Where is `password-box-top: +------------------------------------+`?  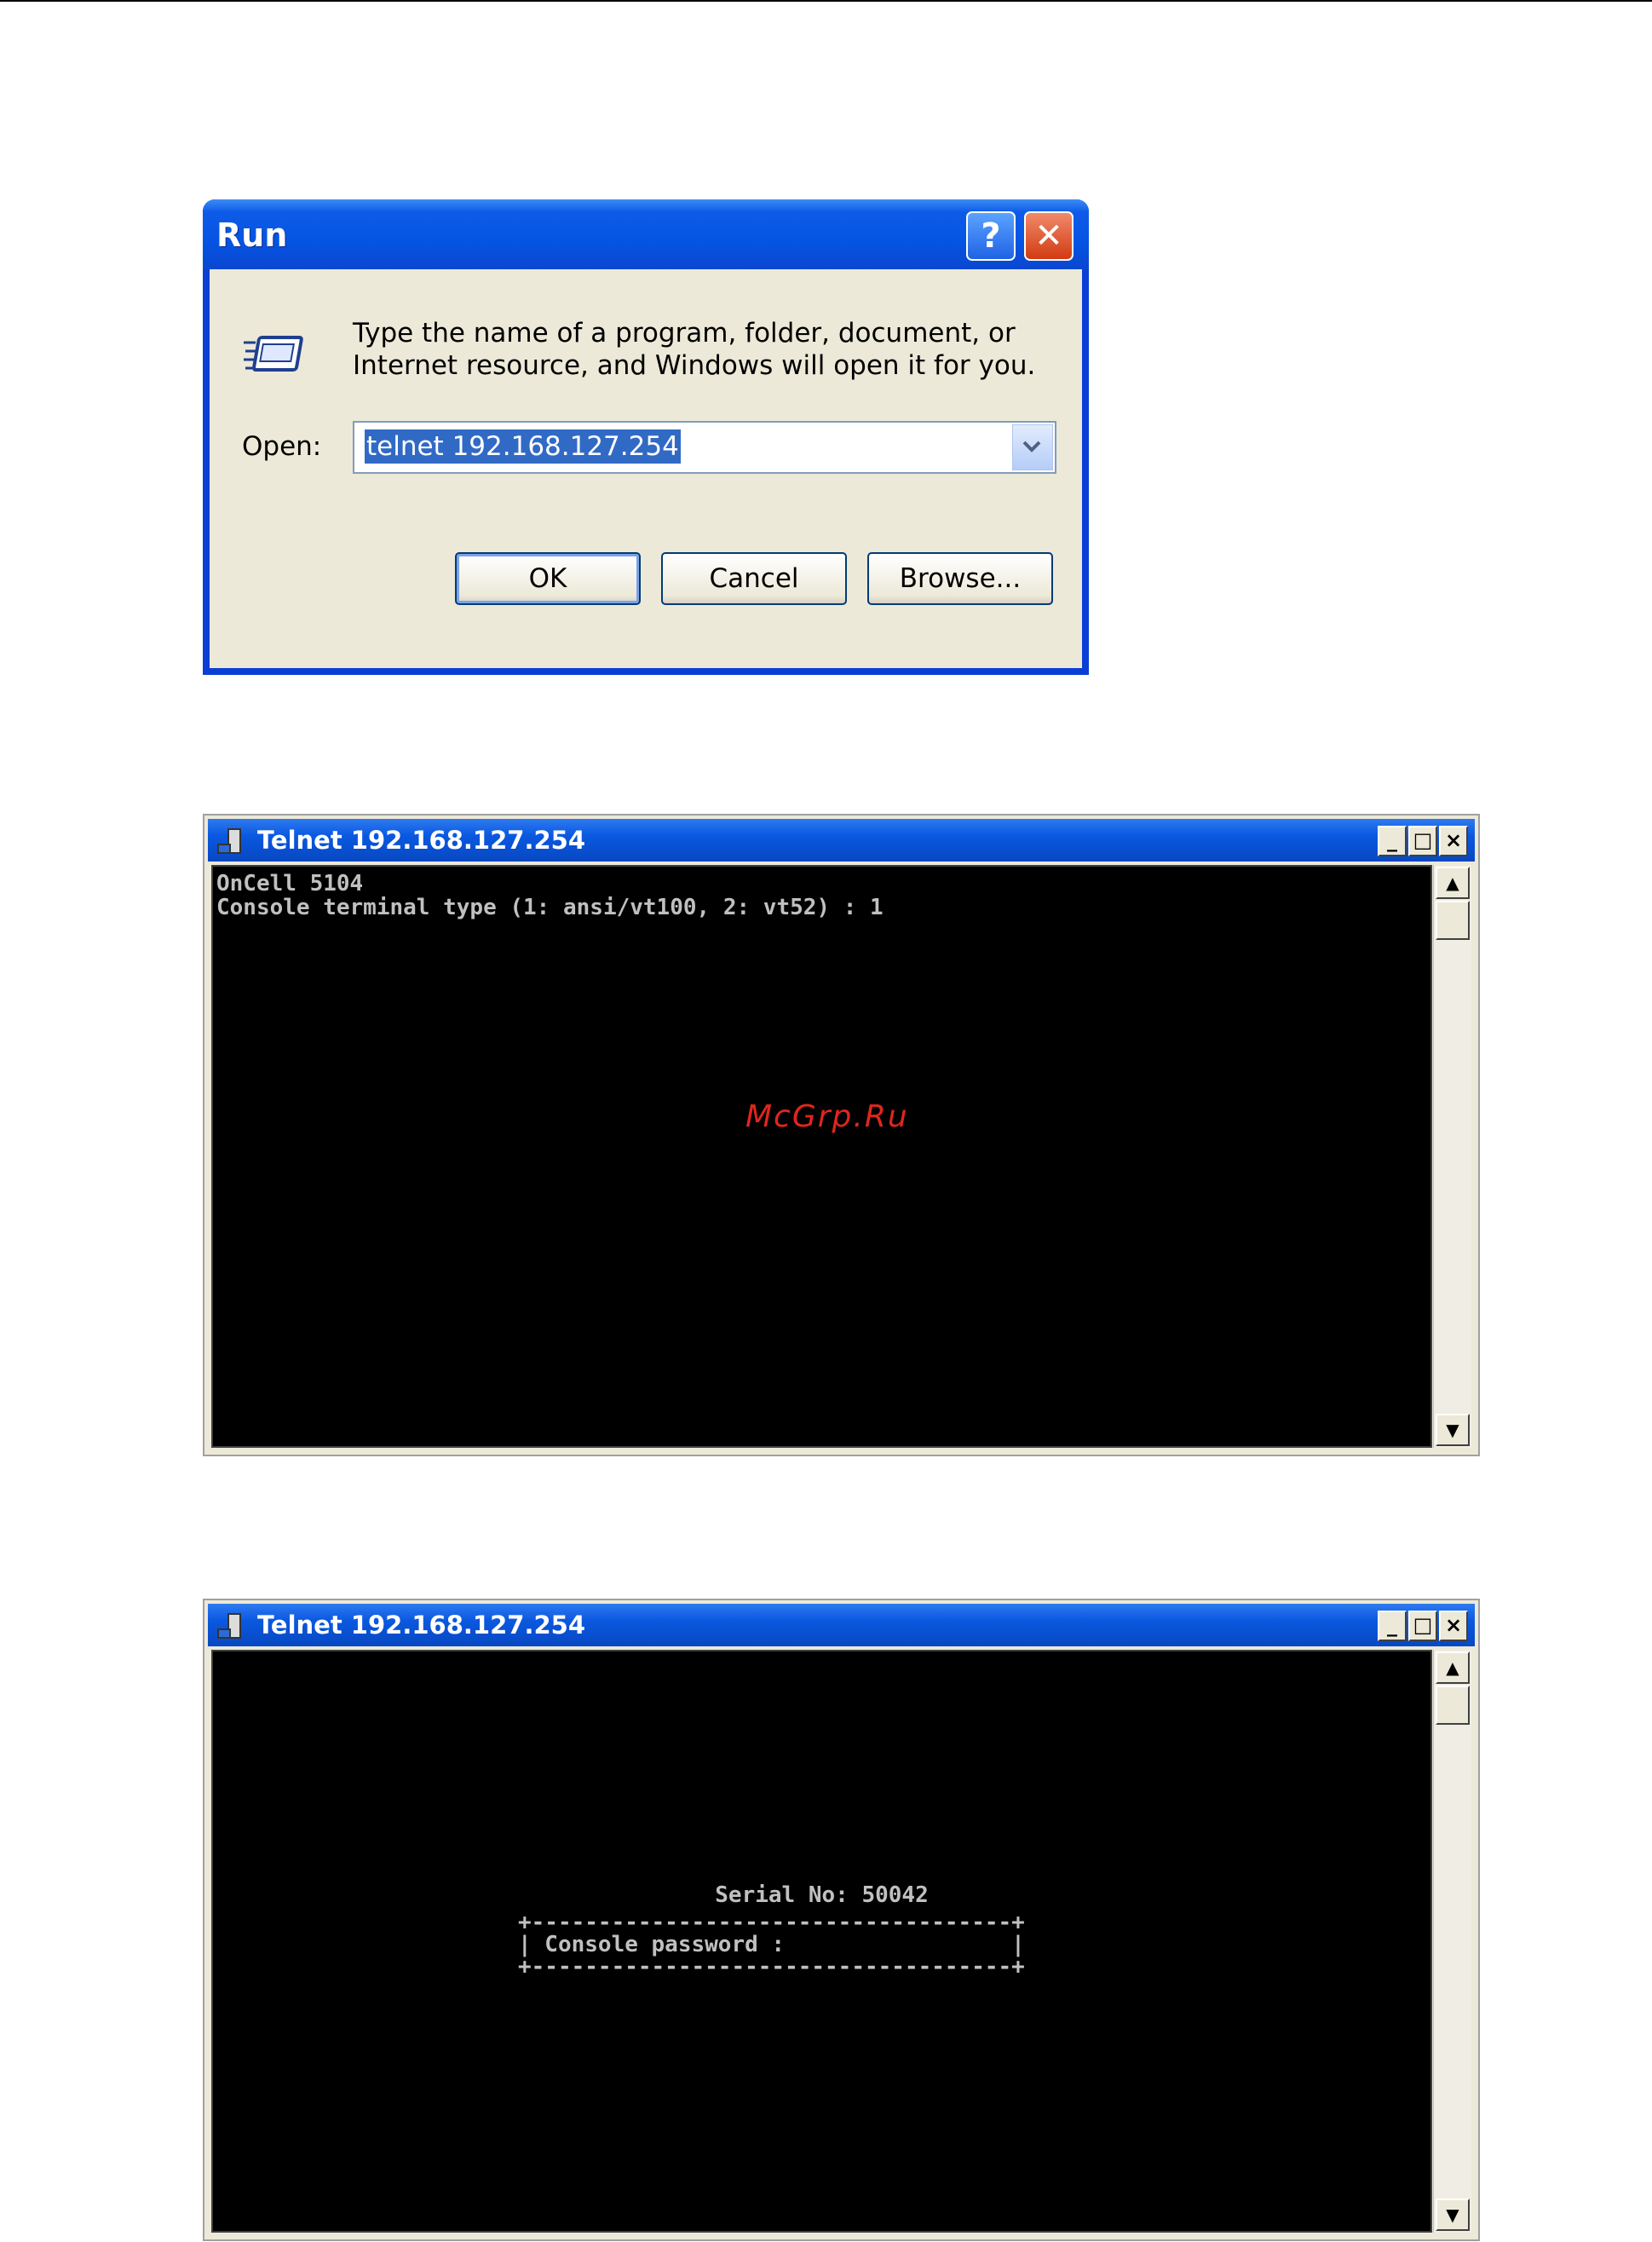
password-box-top: +------------------------------------+ is located at coordinates (771, 1923).